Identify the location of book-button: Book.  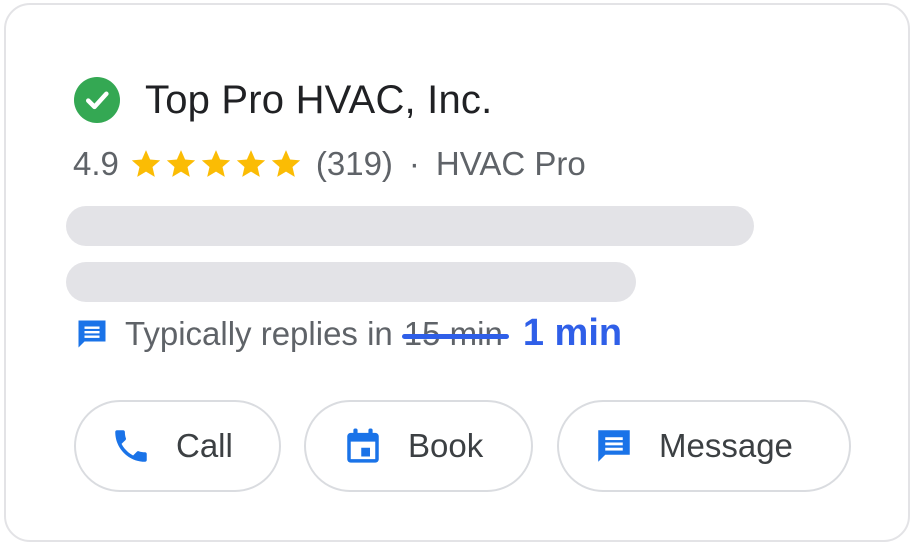
(418, 446).